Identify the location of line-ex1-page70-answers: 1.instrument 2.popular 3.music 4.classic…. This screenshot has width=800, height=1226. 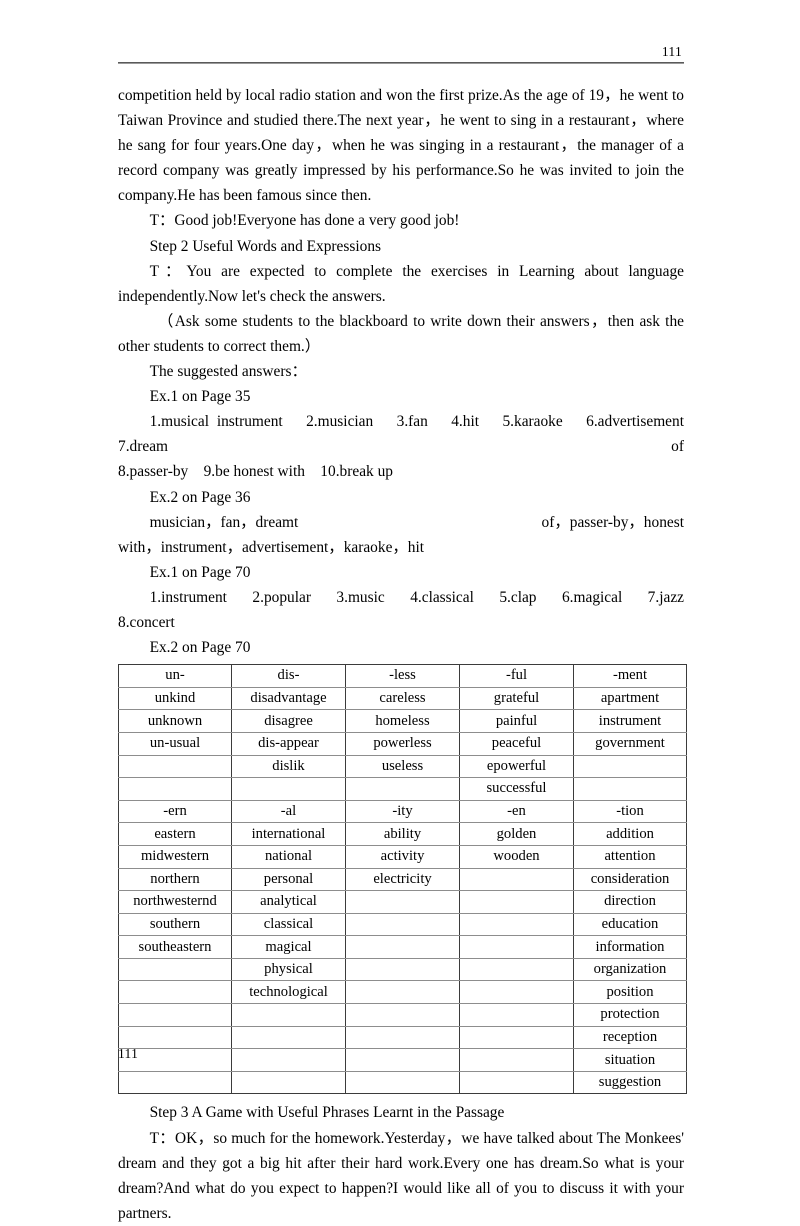
(409, 609).